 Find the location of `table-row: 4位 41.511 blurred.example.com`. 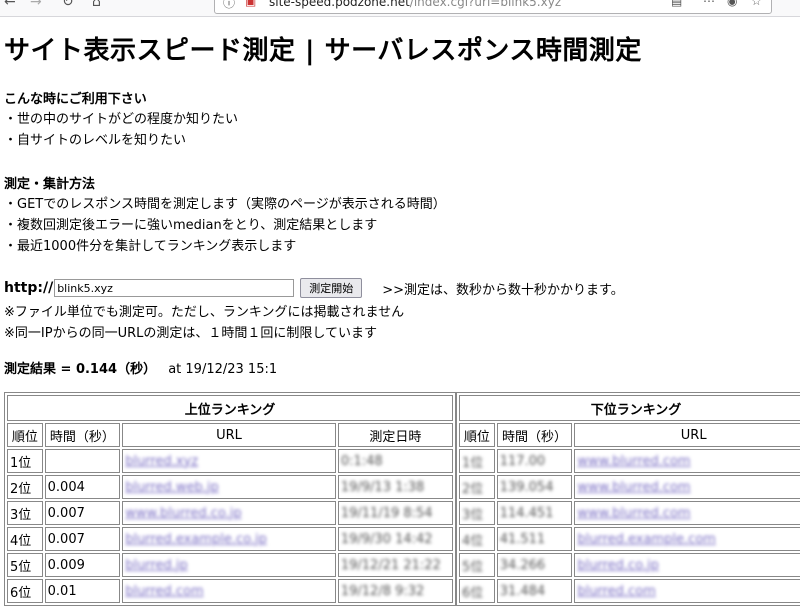

table-row: 4位 41.511 blurred.example.com is located at coordinates (629, 539).